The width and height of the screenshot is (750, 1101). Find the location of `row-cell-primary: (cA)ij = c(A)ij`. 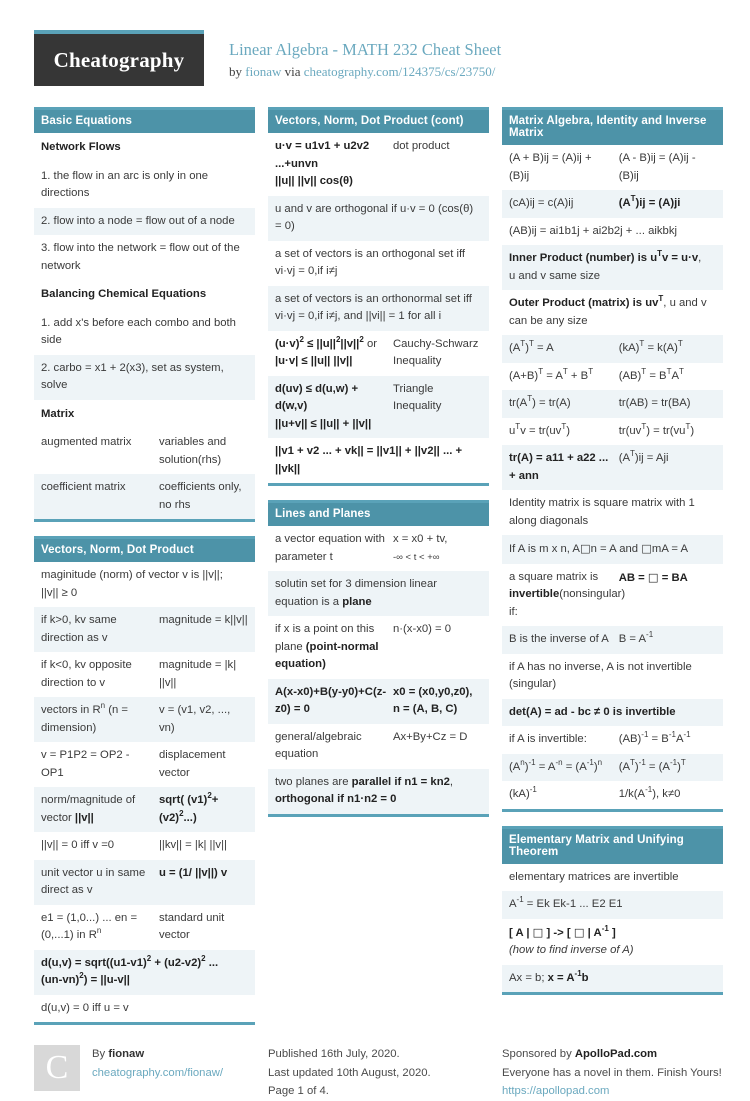

row-cell-primary: (cA)ij = c(A)ij is located at coordinates (541, 203).